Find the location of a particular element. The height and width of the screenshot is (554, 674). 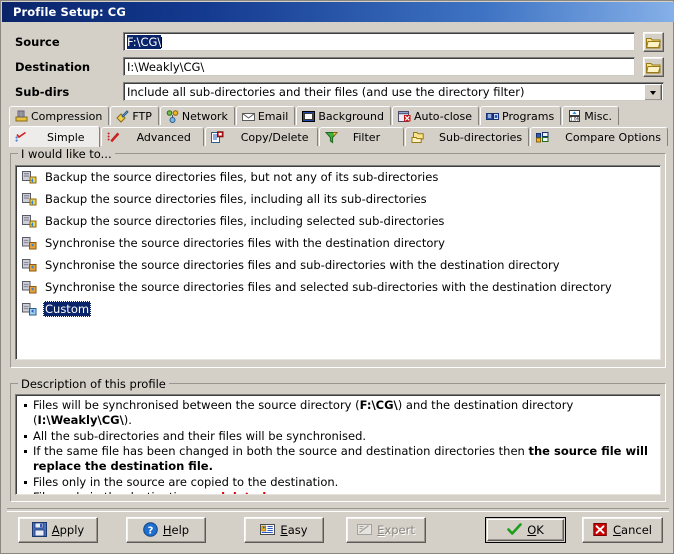

tab-ftp: FTP is located at coordinates (134, 115).